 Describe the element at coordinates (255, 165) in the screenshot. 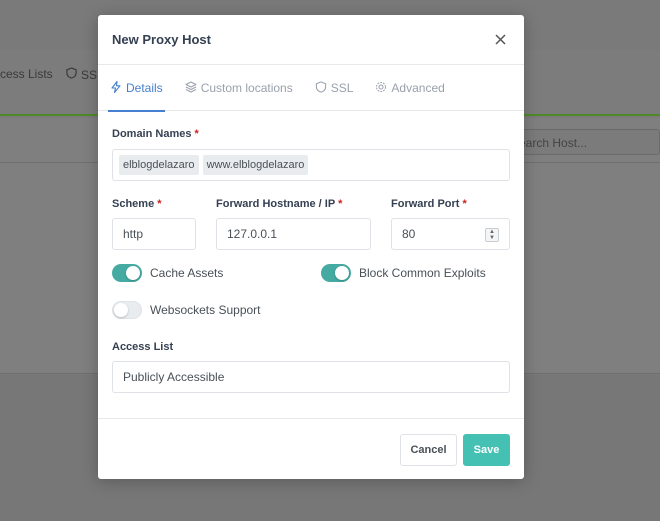

I see `domain-tag: www.elblogdelazaro` at that location.